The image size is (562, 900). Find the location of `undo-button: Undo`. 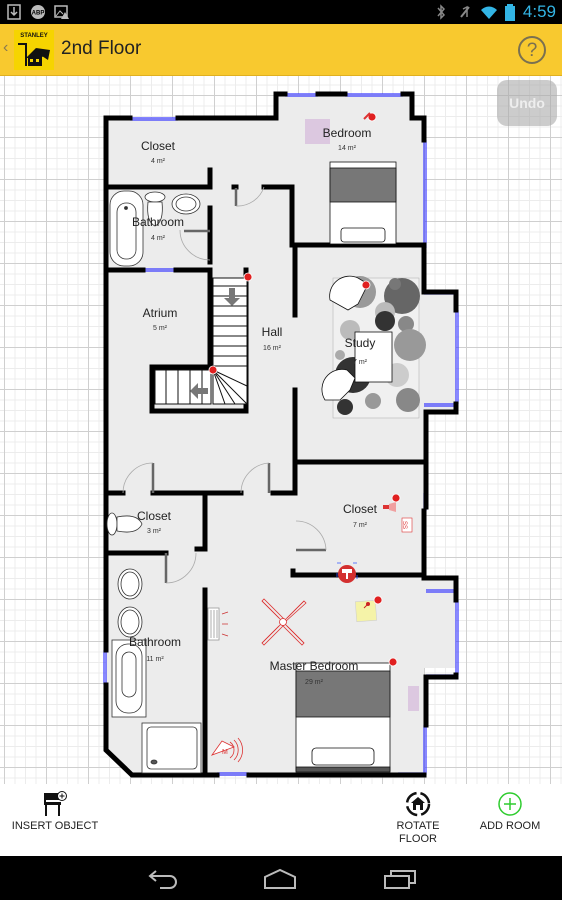

undo-button: Undo is located at coordinates (527, 103).